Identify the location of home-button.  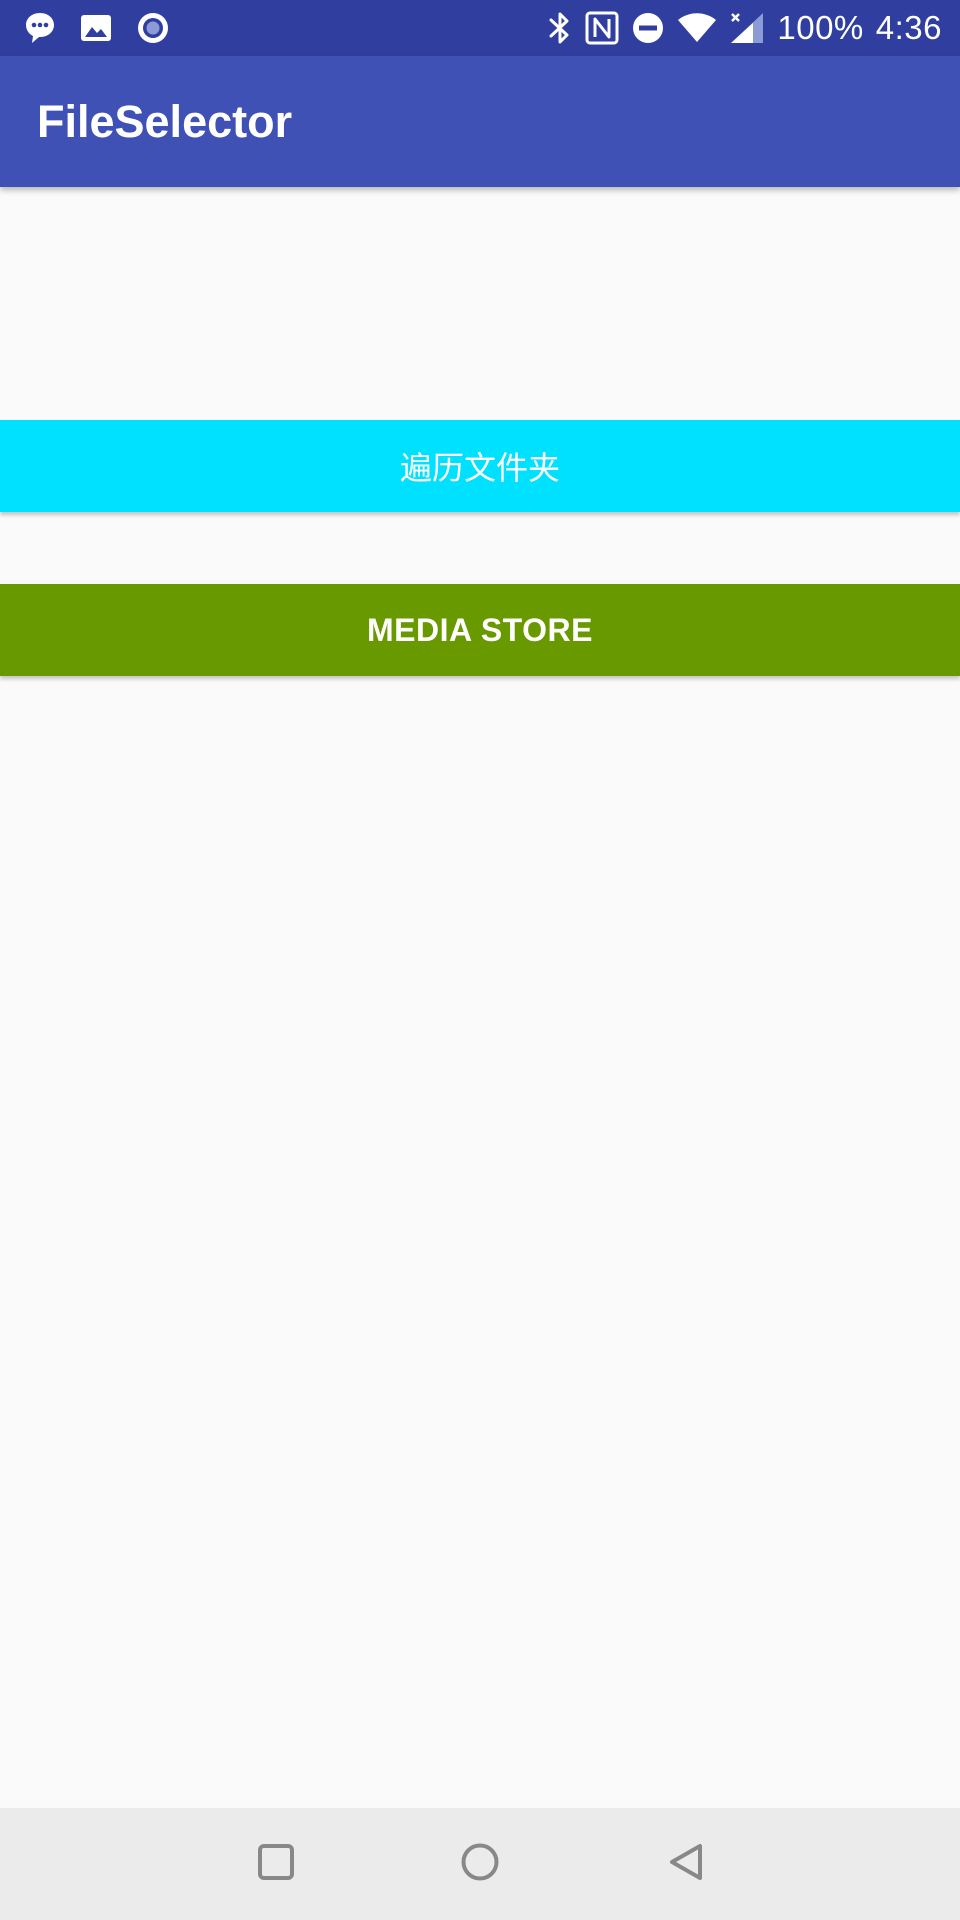
(480, 1864).